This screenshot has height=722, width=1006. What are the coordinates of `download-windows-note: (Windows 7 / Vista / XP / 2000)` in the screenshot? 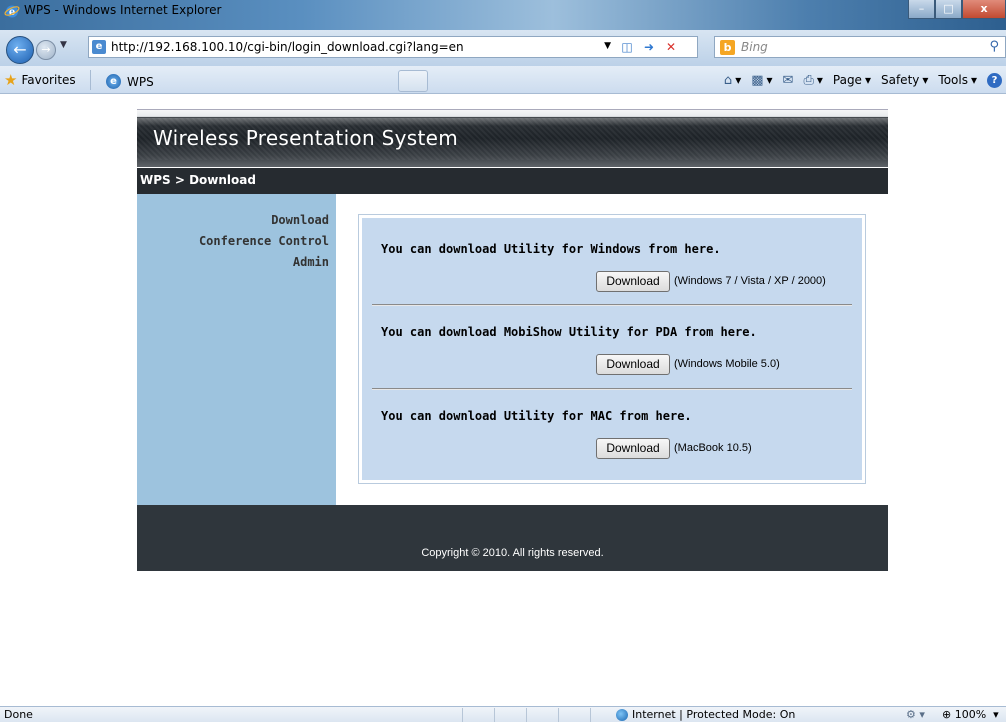 It's located at (750, 281).